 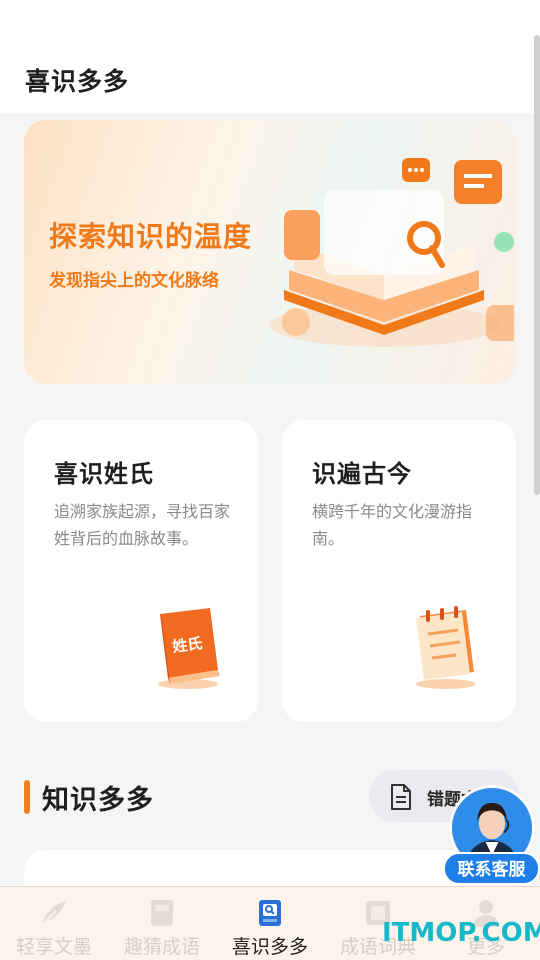 I want to click on surname-icon-text: 姓氏, so click(x=187, y=645).